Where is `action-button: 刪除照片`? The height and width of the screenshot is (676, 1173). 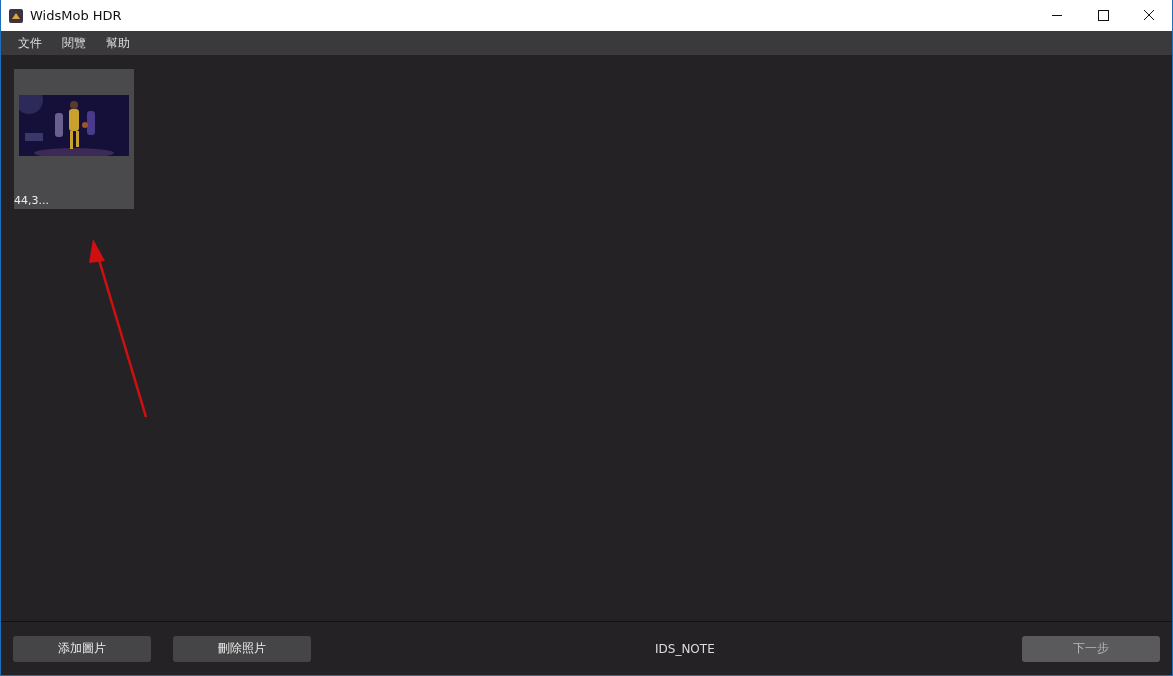 action-button: 刪除照片 is located at coordinates (242, 648).